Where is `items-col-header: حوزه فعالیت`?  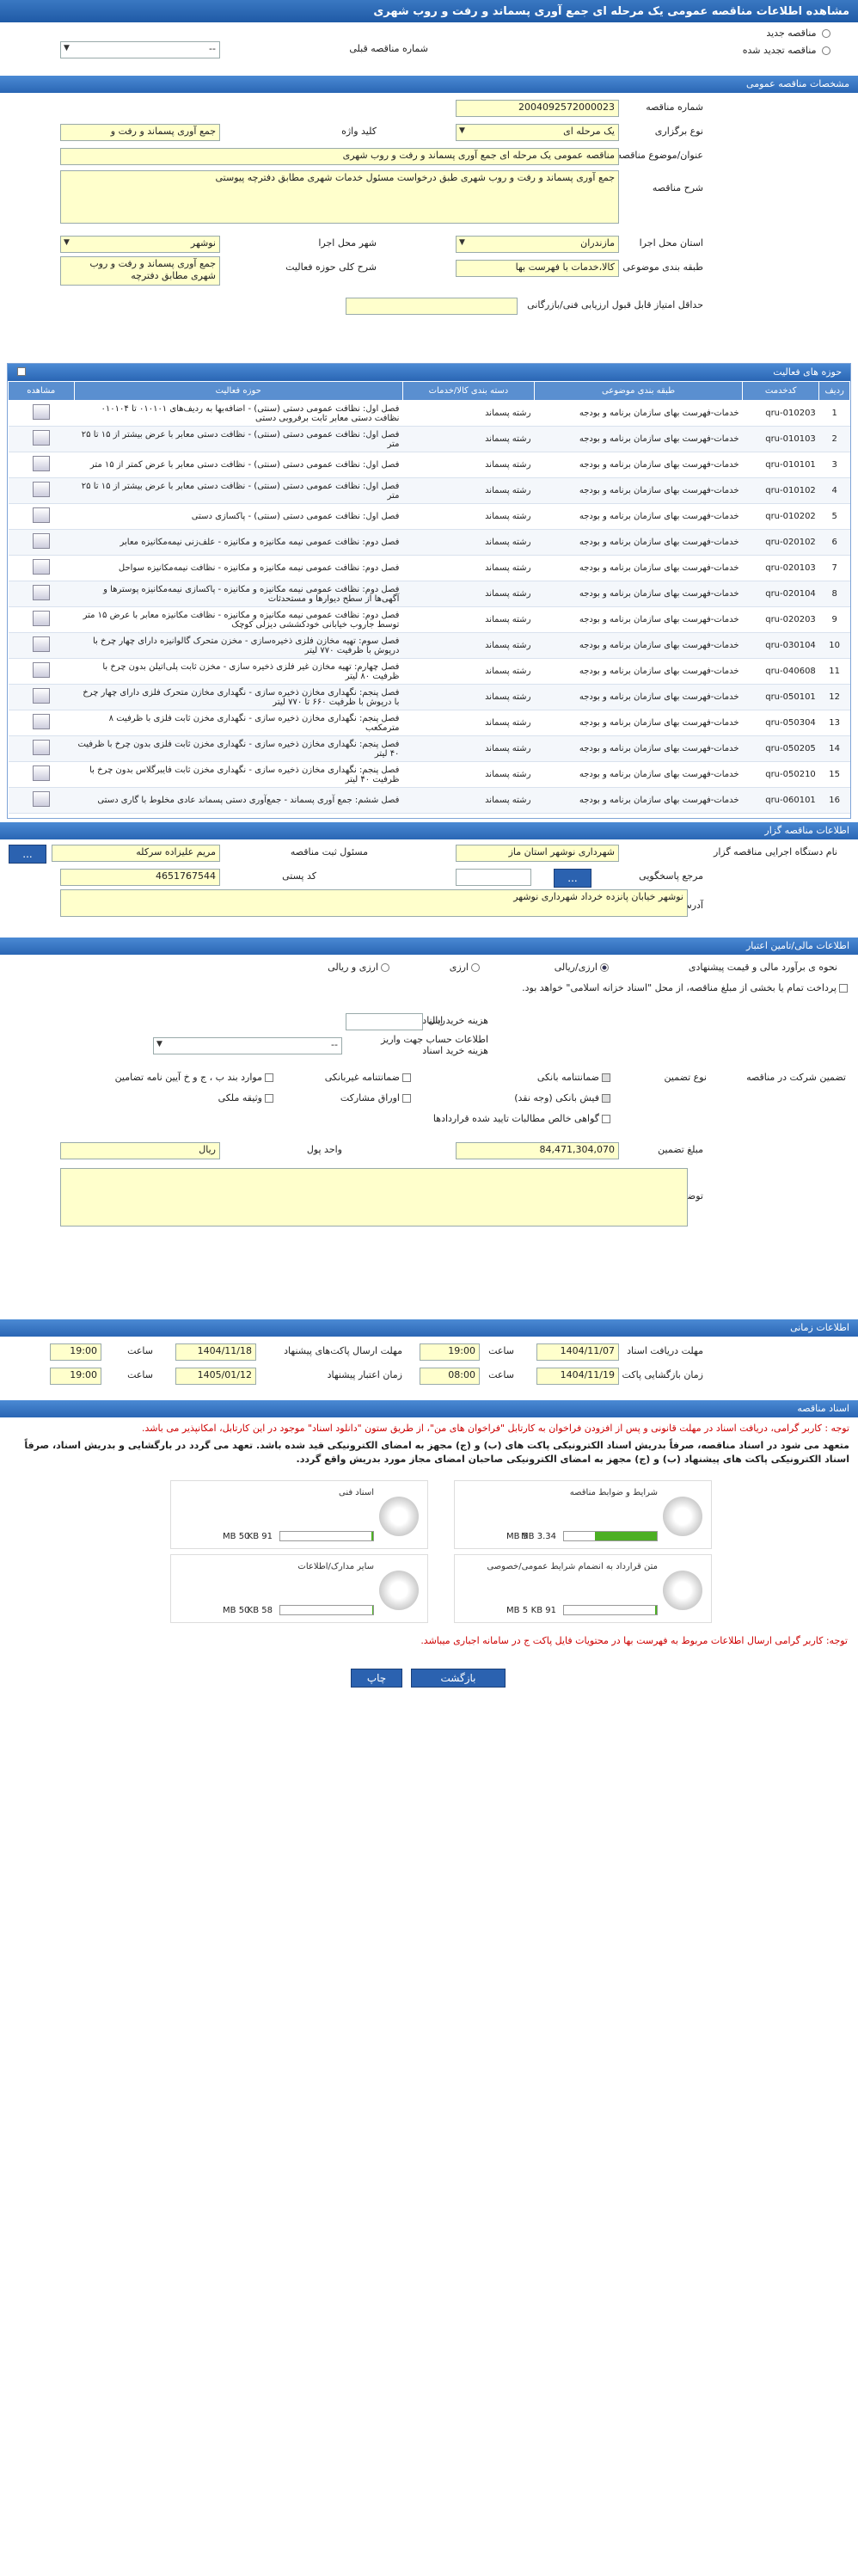 items-col-header: حوزه فعالیت is located at coordinates (238, 391).